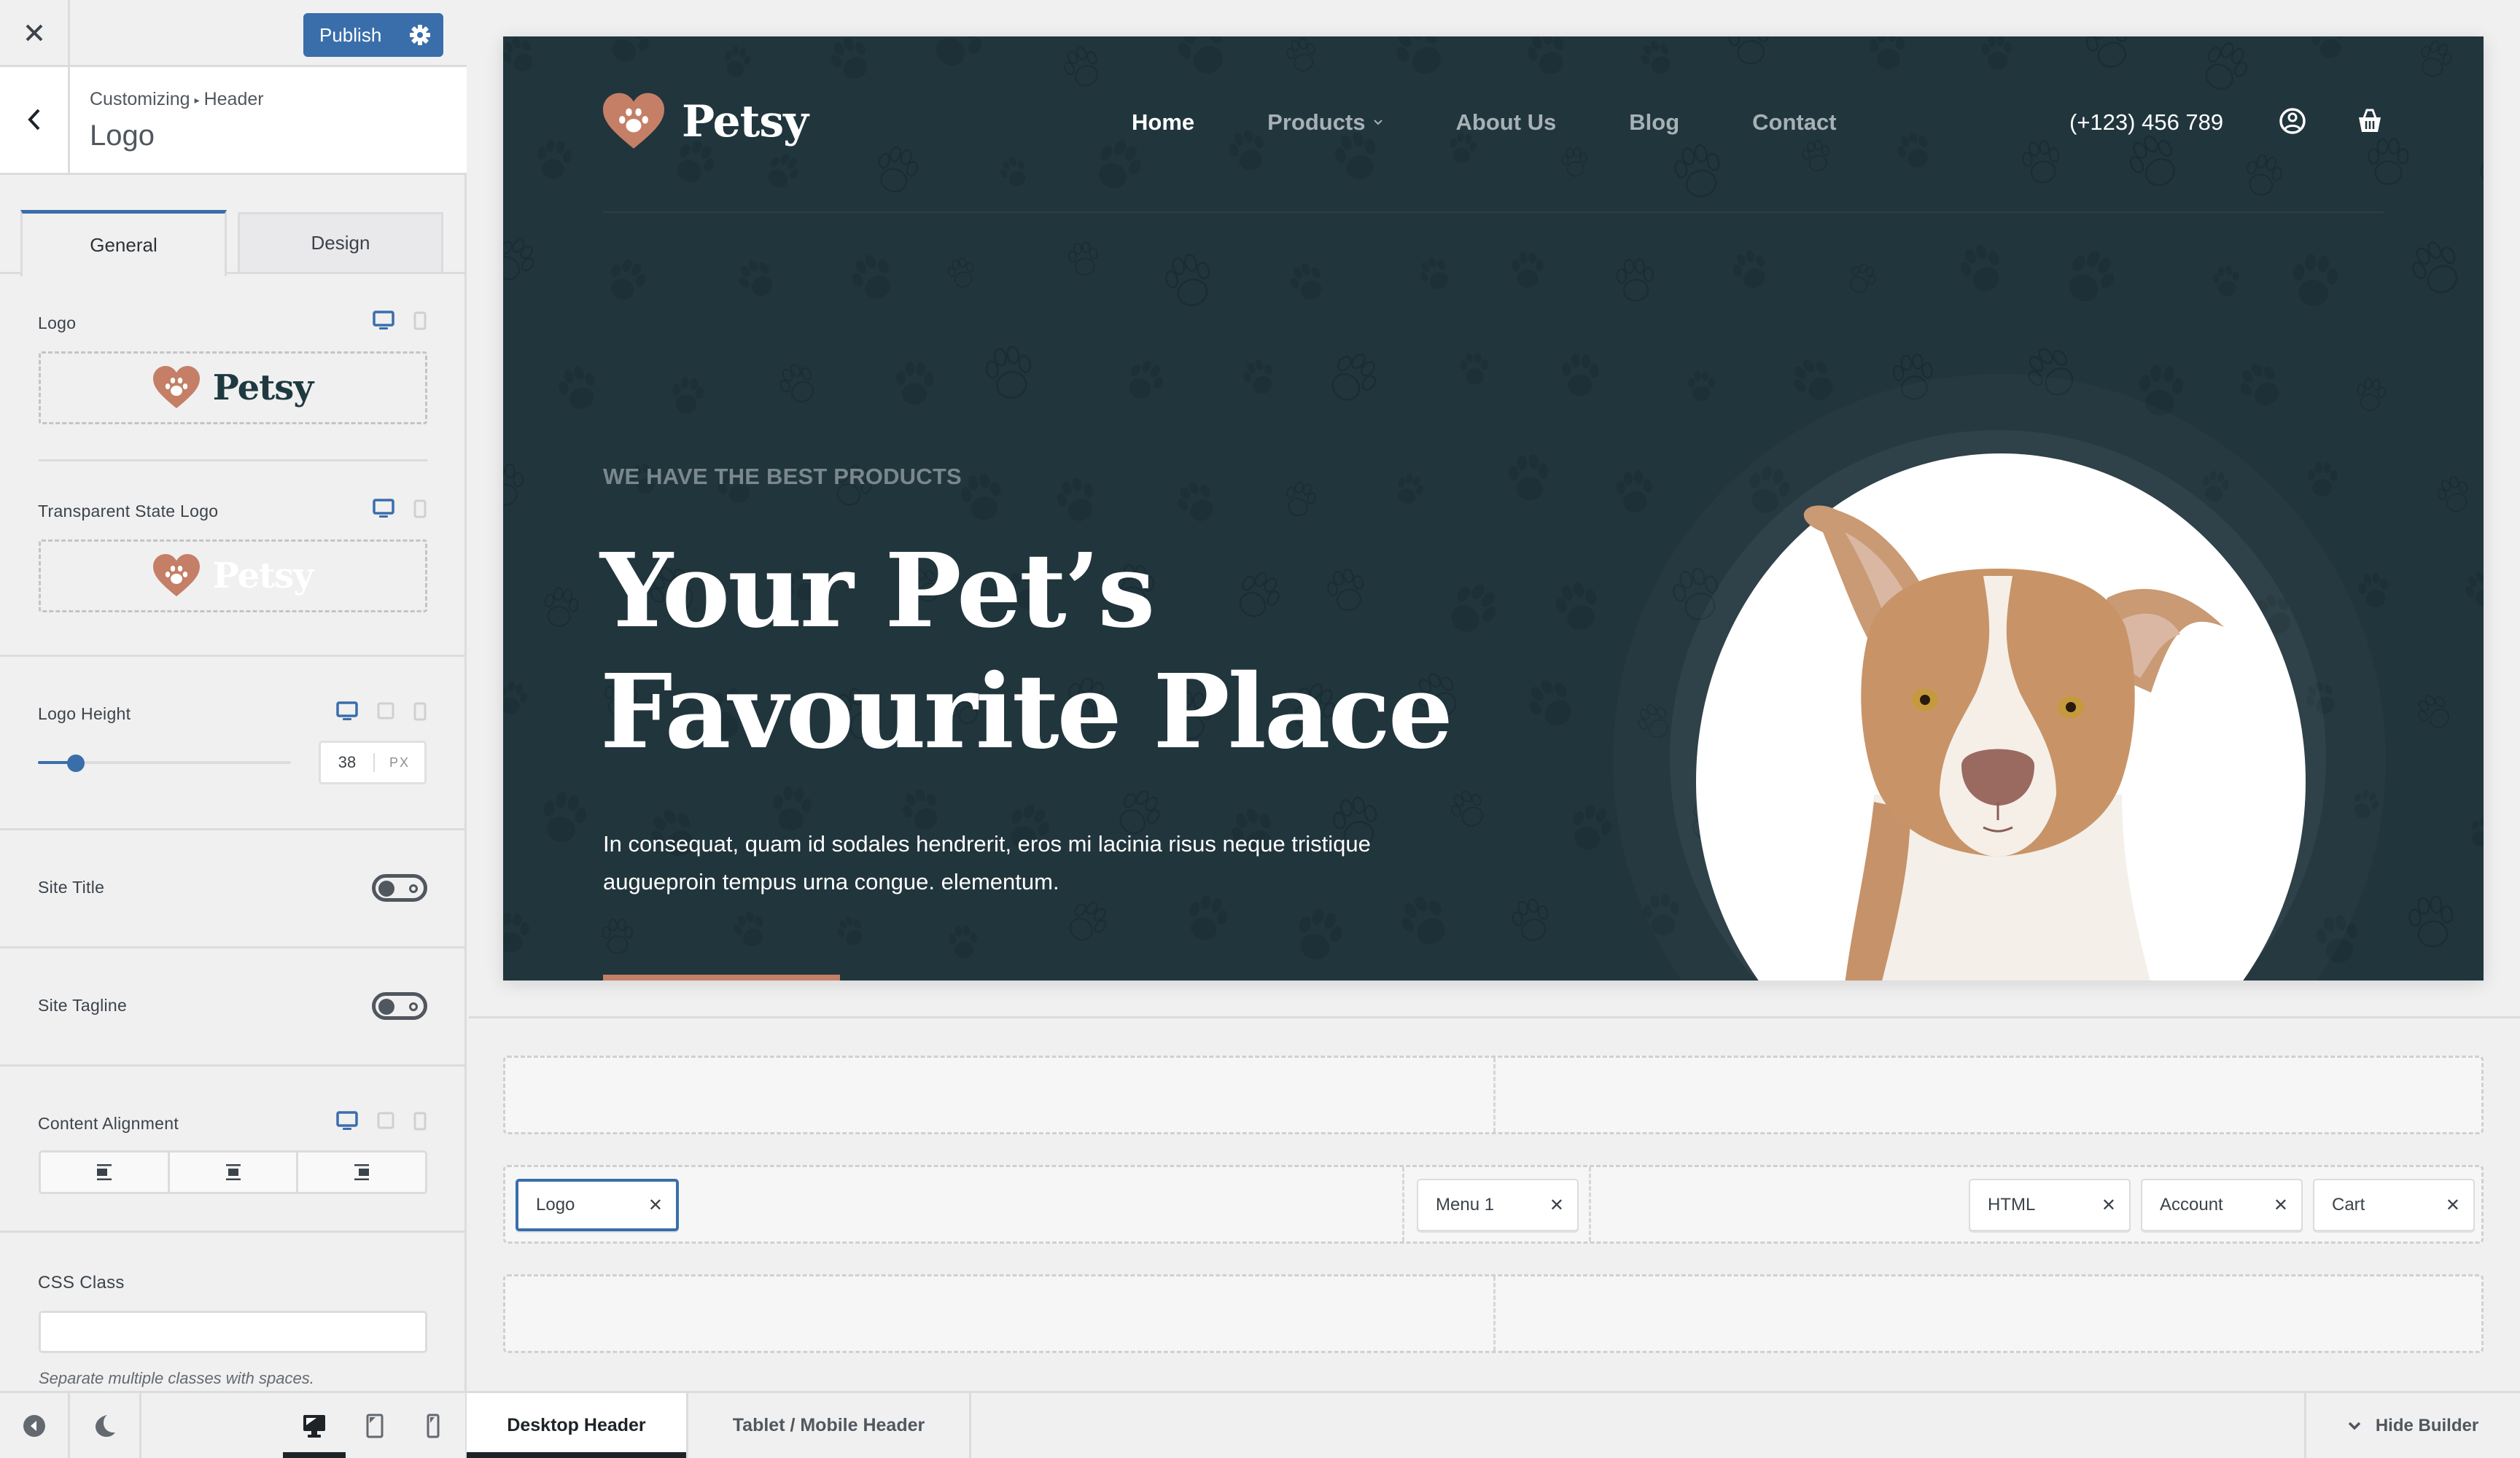 The height and width of the screenshot is (1458, 2520). Describe the element at coordinates (1037, 652) in the screenshot. I see `hero-title: Your Pet’s Favourite Place` at that location.